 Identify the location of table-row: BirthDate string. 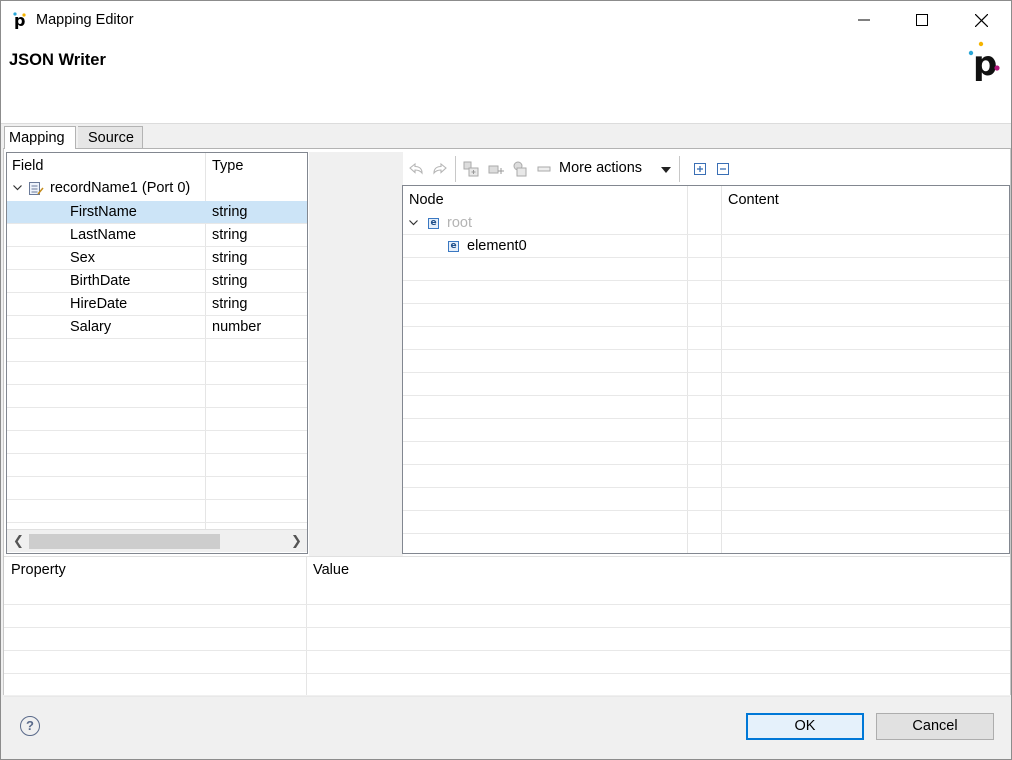
(157, 281).